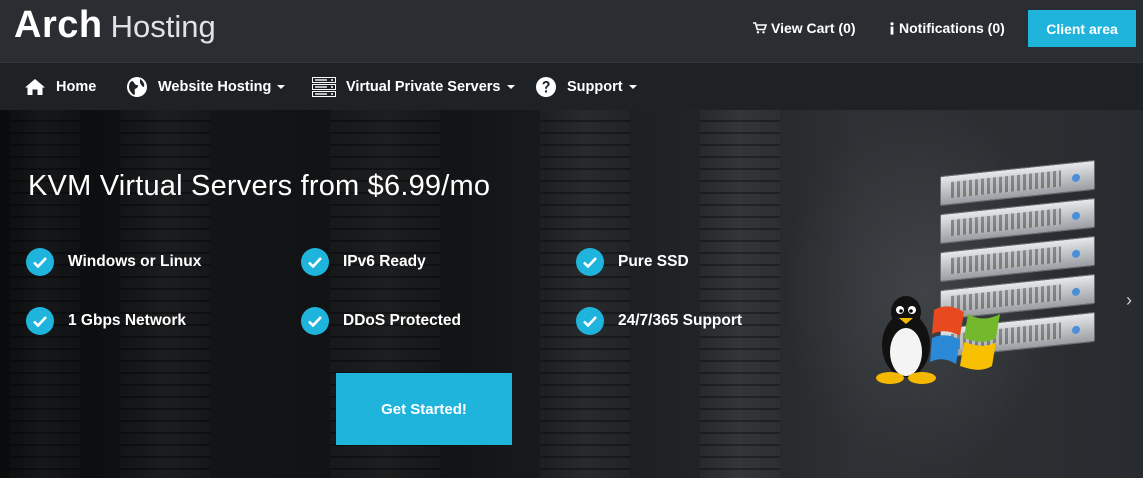 The image size is (1143, 478). I want to click on hero-headline: KVM Virtual Servers from $6.99/mo, so click(259, 186).